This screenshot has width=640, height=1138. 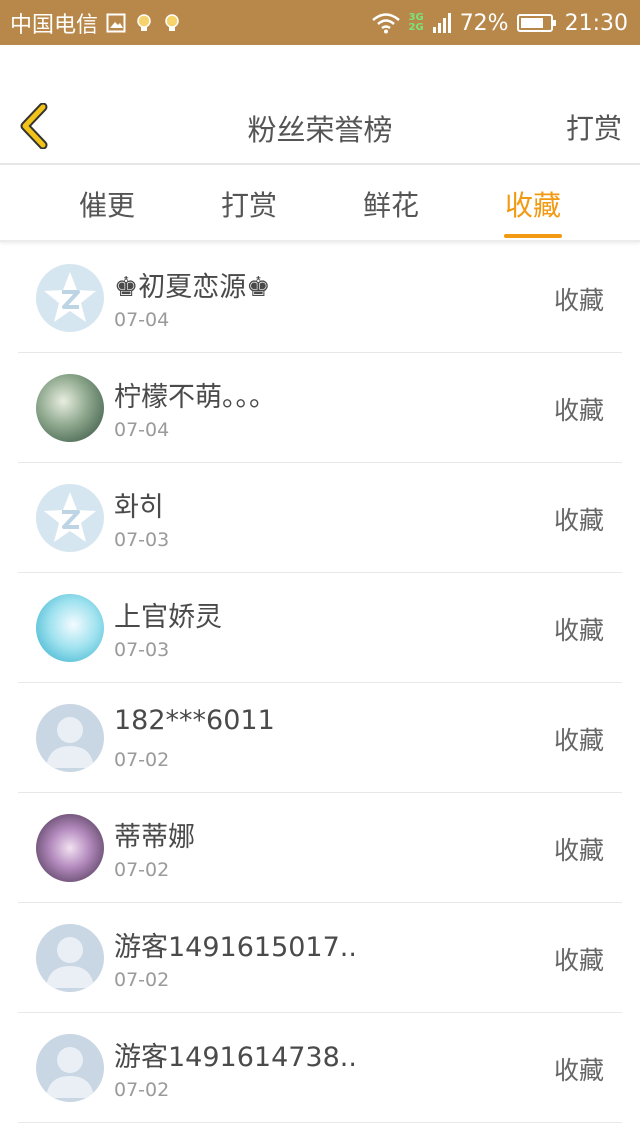 What do you see at coordinates (139, 507) in the screenshot?
I see `fan-name: 화히` at bounding box center [139, 507].